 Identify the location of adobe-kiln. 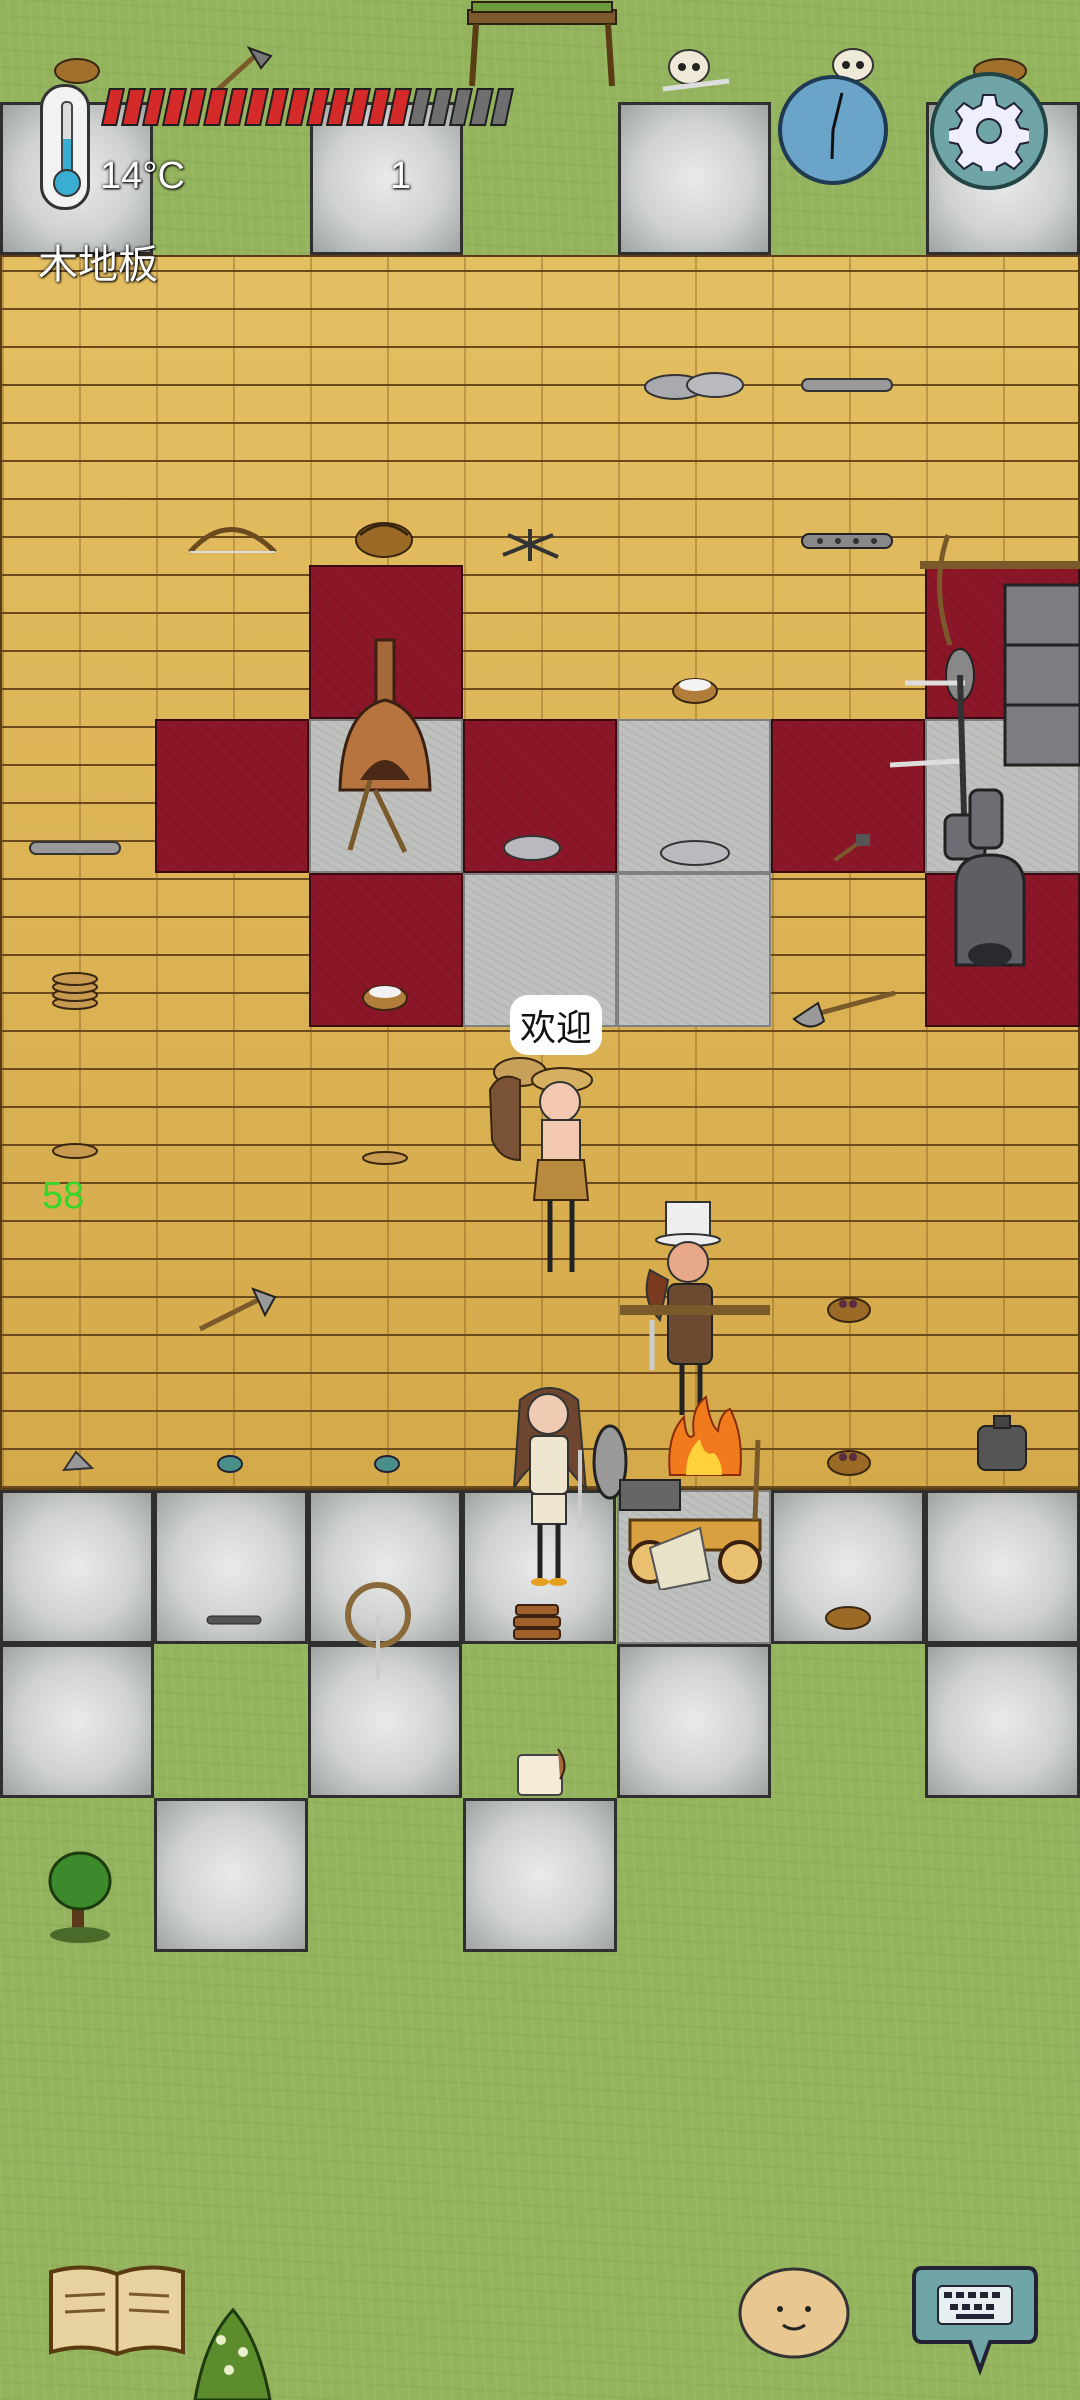
(385, 742).